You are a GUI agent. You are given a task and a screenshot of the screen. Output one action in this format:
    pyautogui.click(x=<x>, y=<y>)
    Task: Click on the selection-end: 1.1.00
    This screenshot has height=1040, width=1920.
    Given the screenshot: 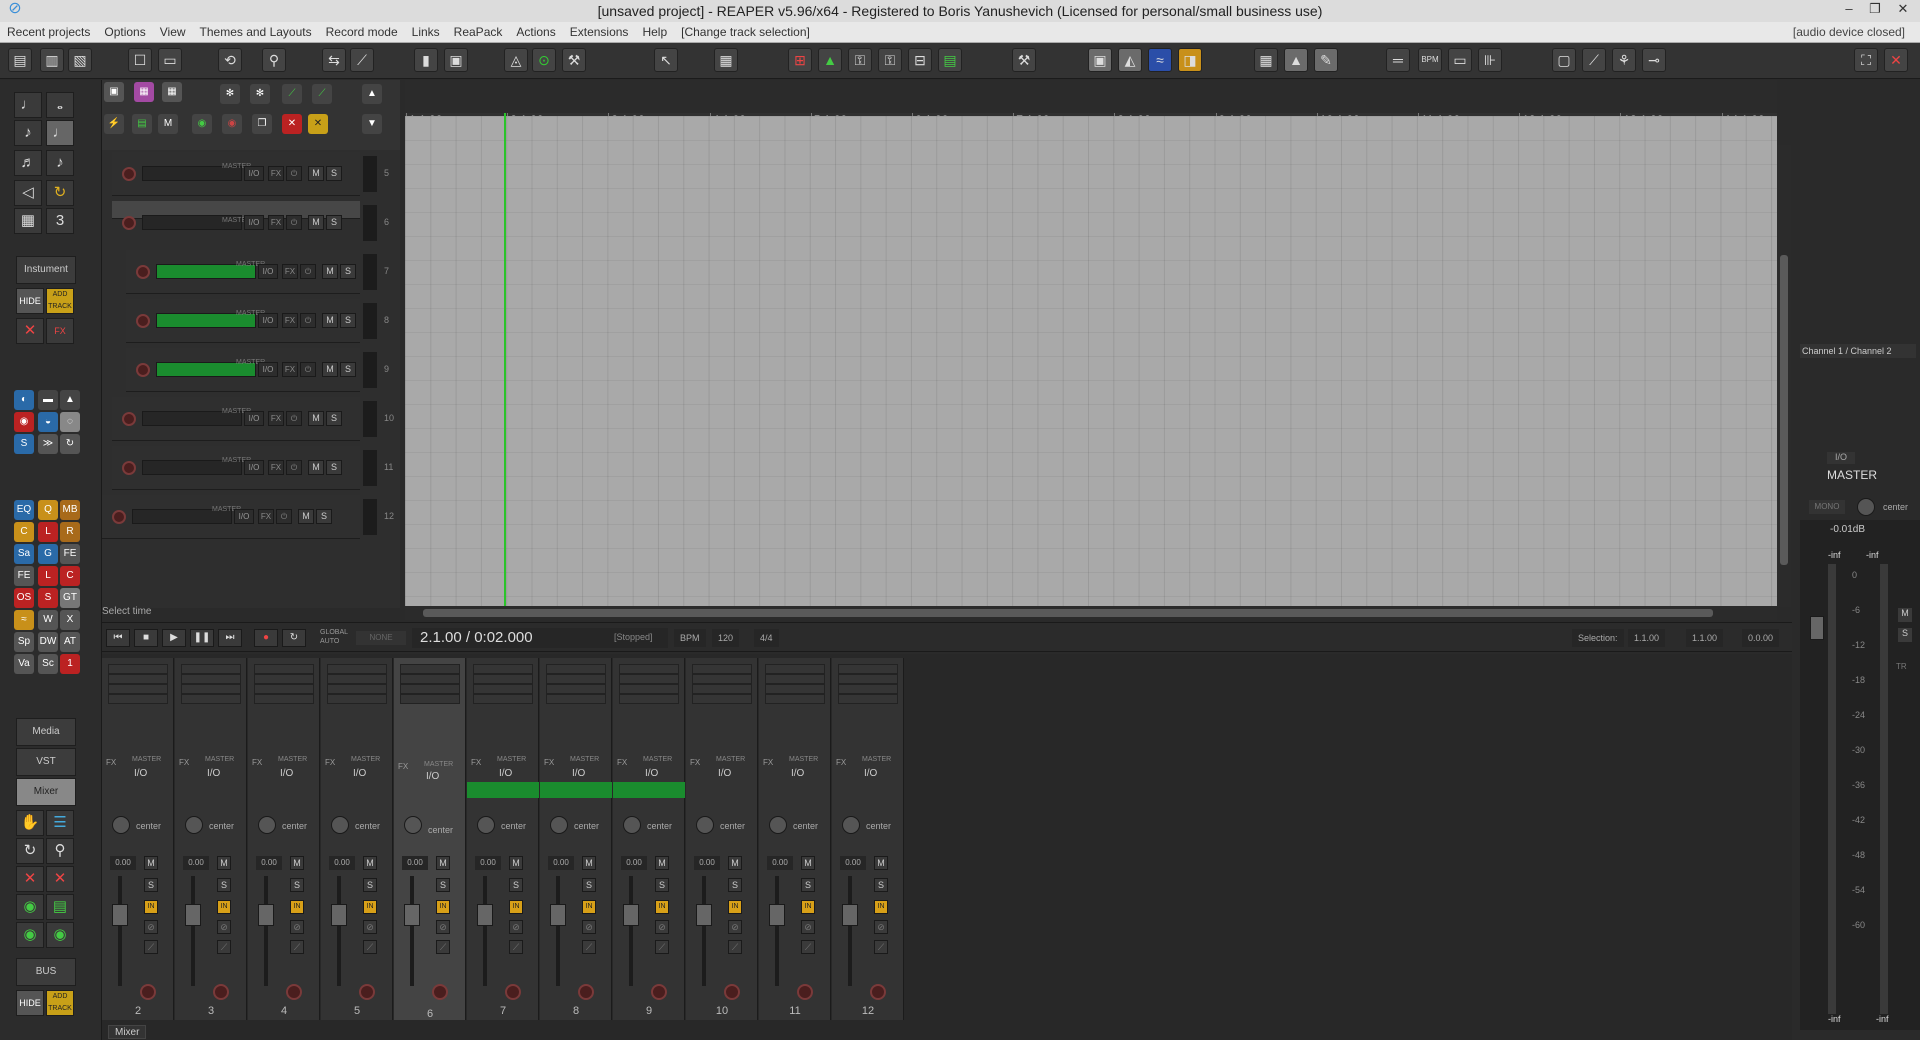 What is the action you would take?
    pyautogui.click(x=1705, y=638)
    